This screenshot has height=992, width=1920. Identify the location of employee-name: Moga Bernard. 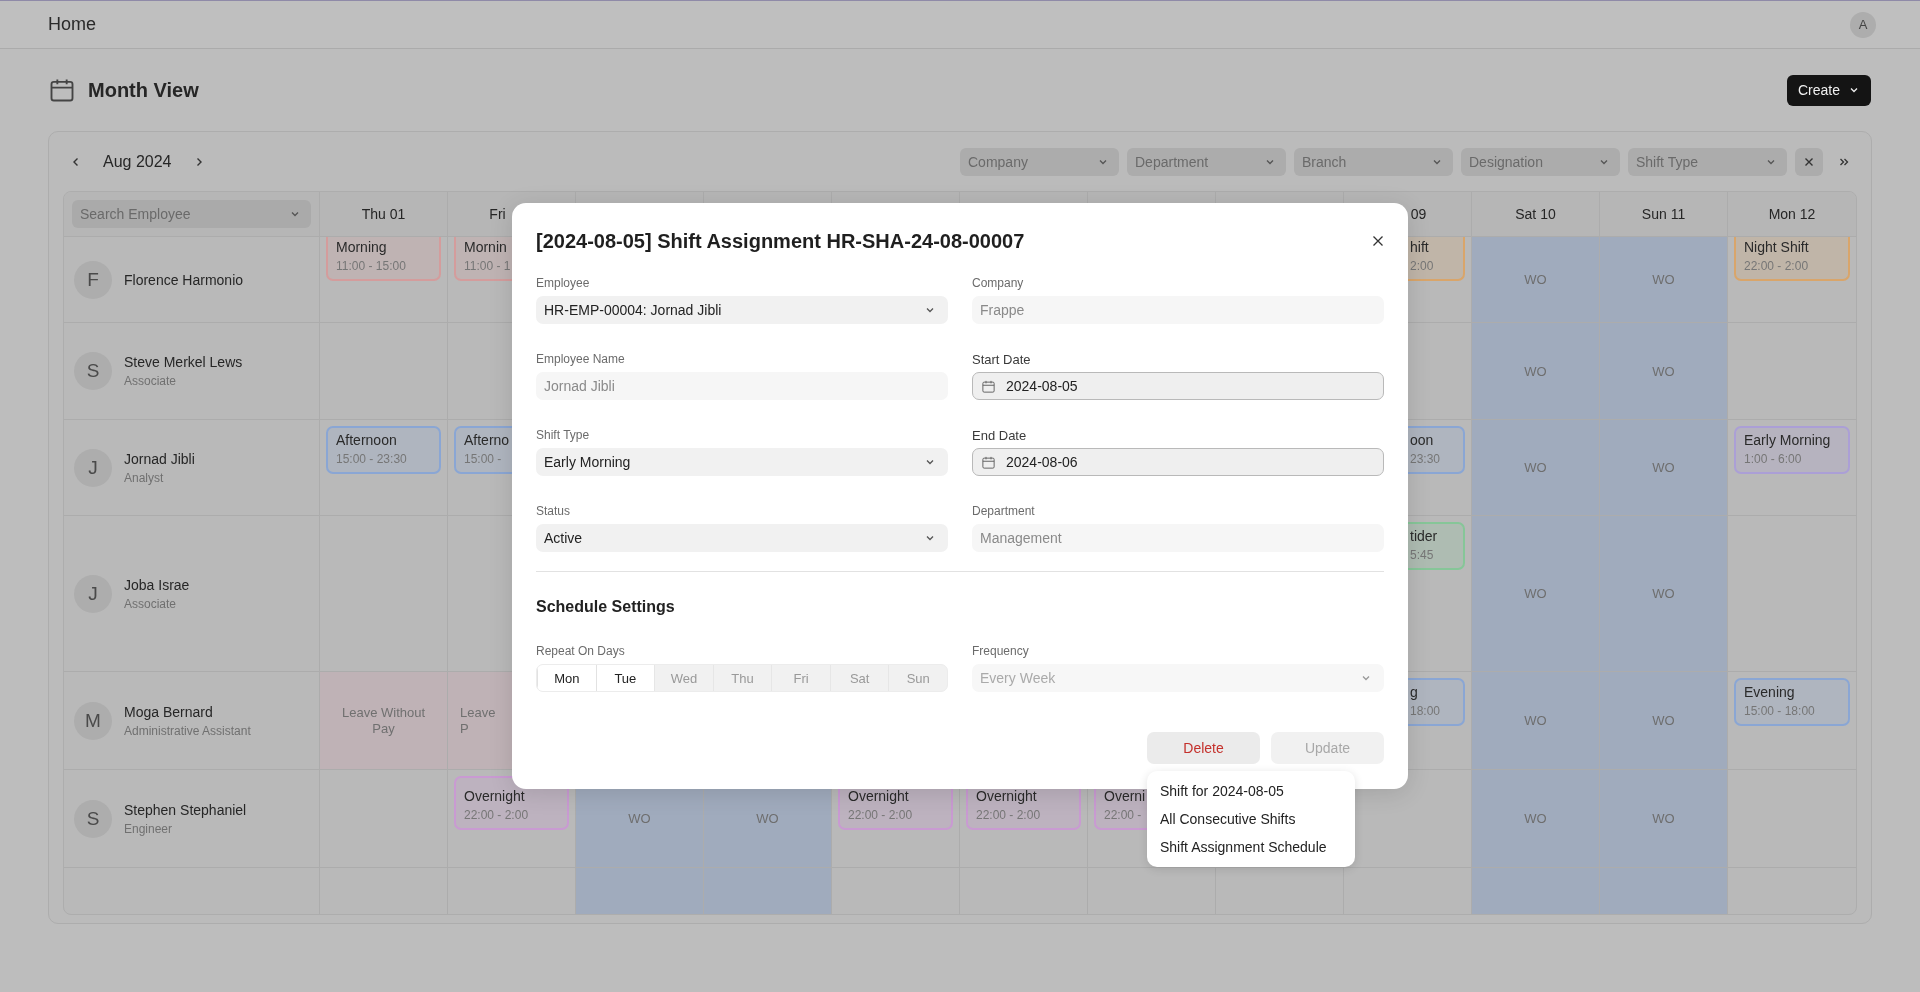
(169, 711).